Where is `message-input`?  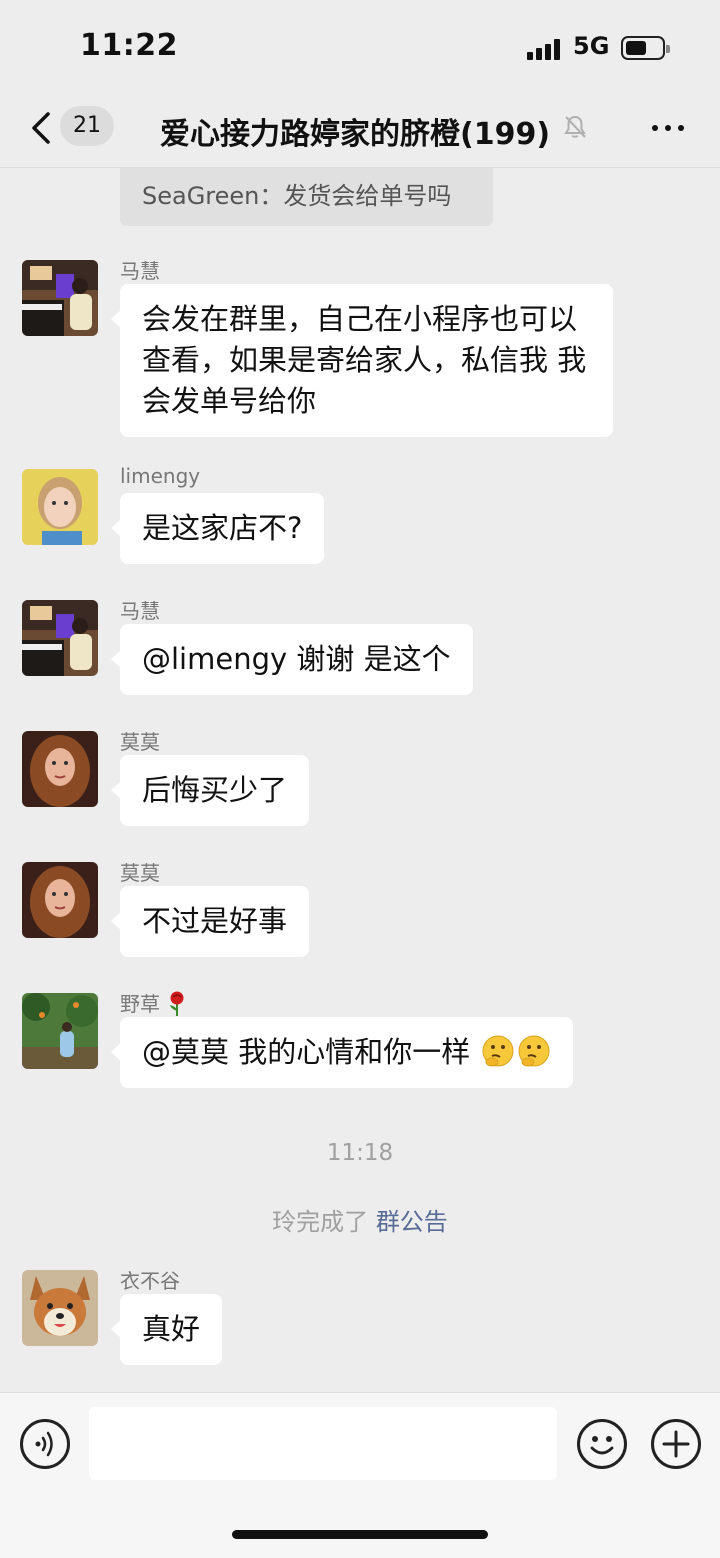
message-input is located at coordinates (323, 1443).